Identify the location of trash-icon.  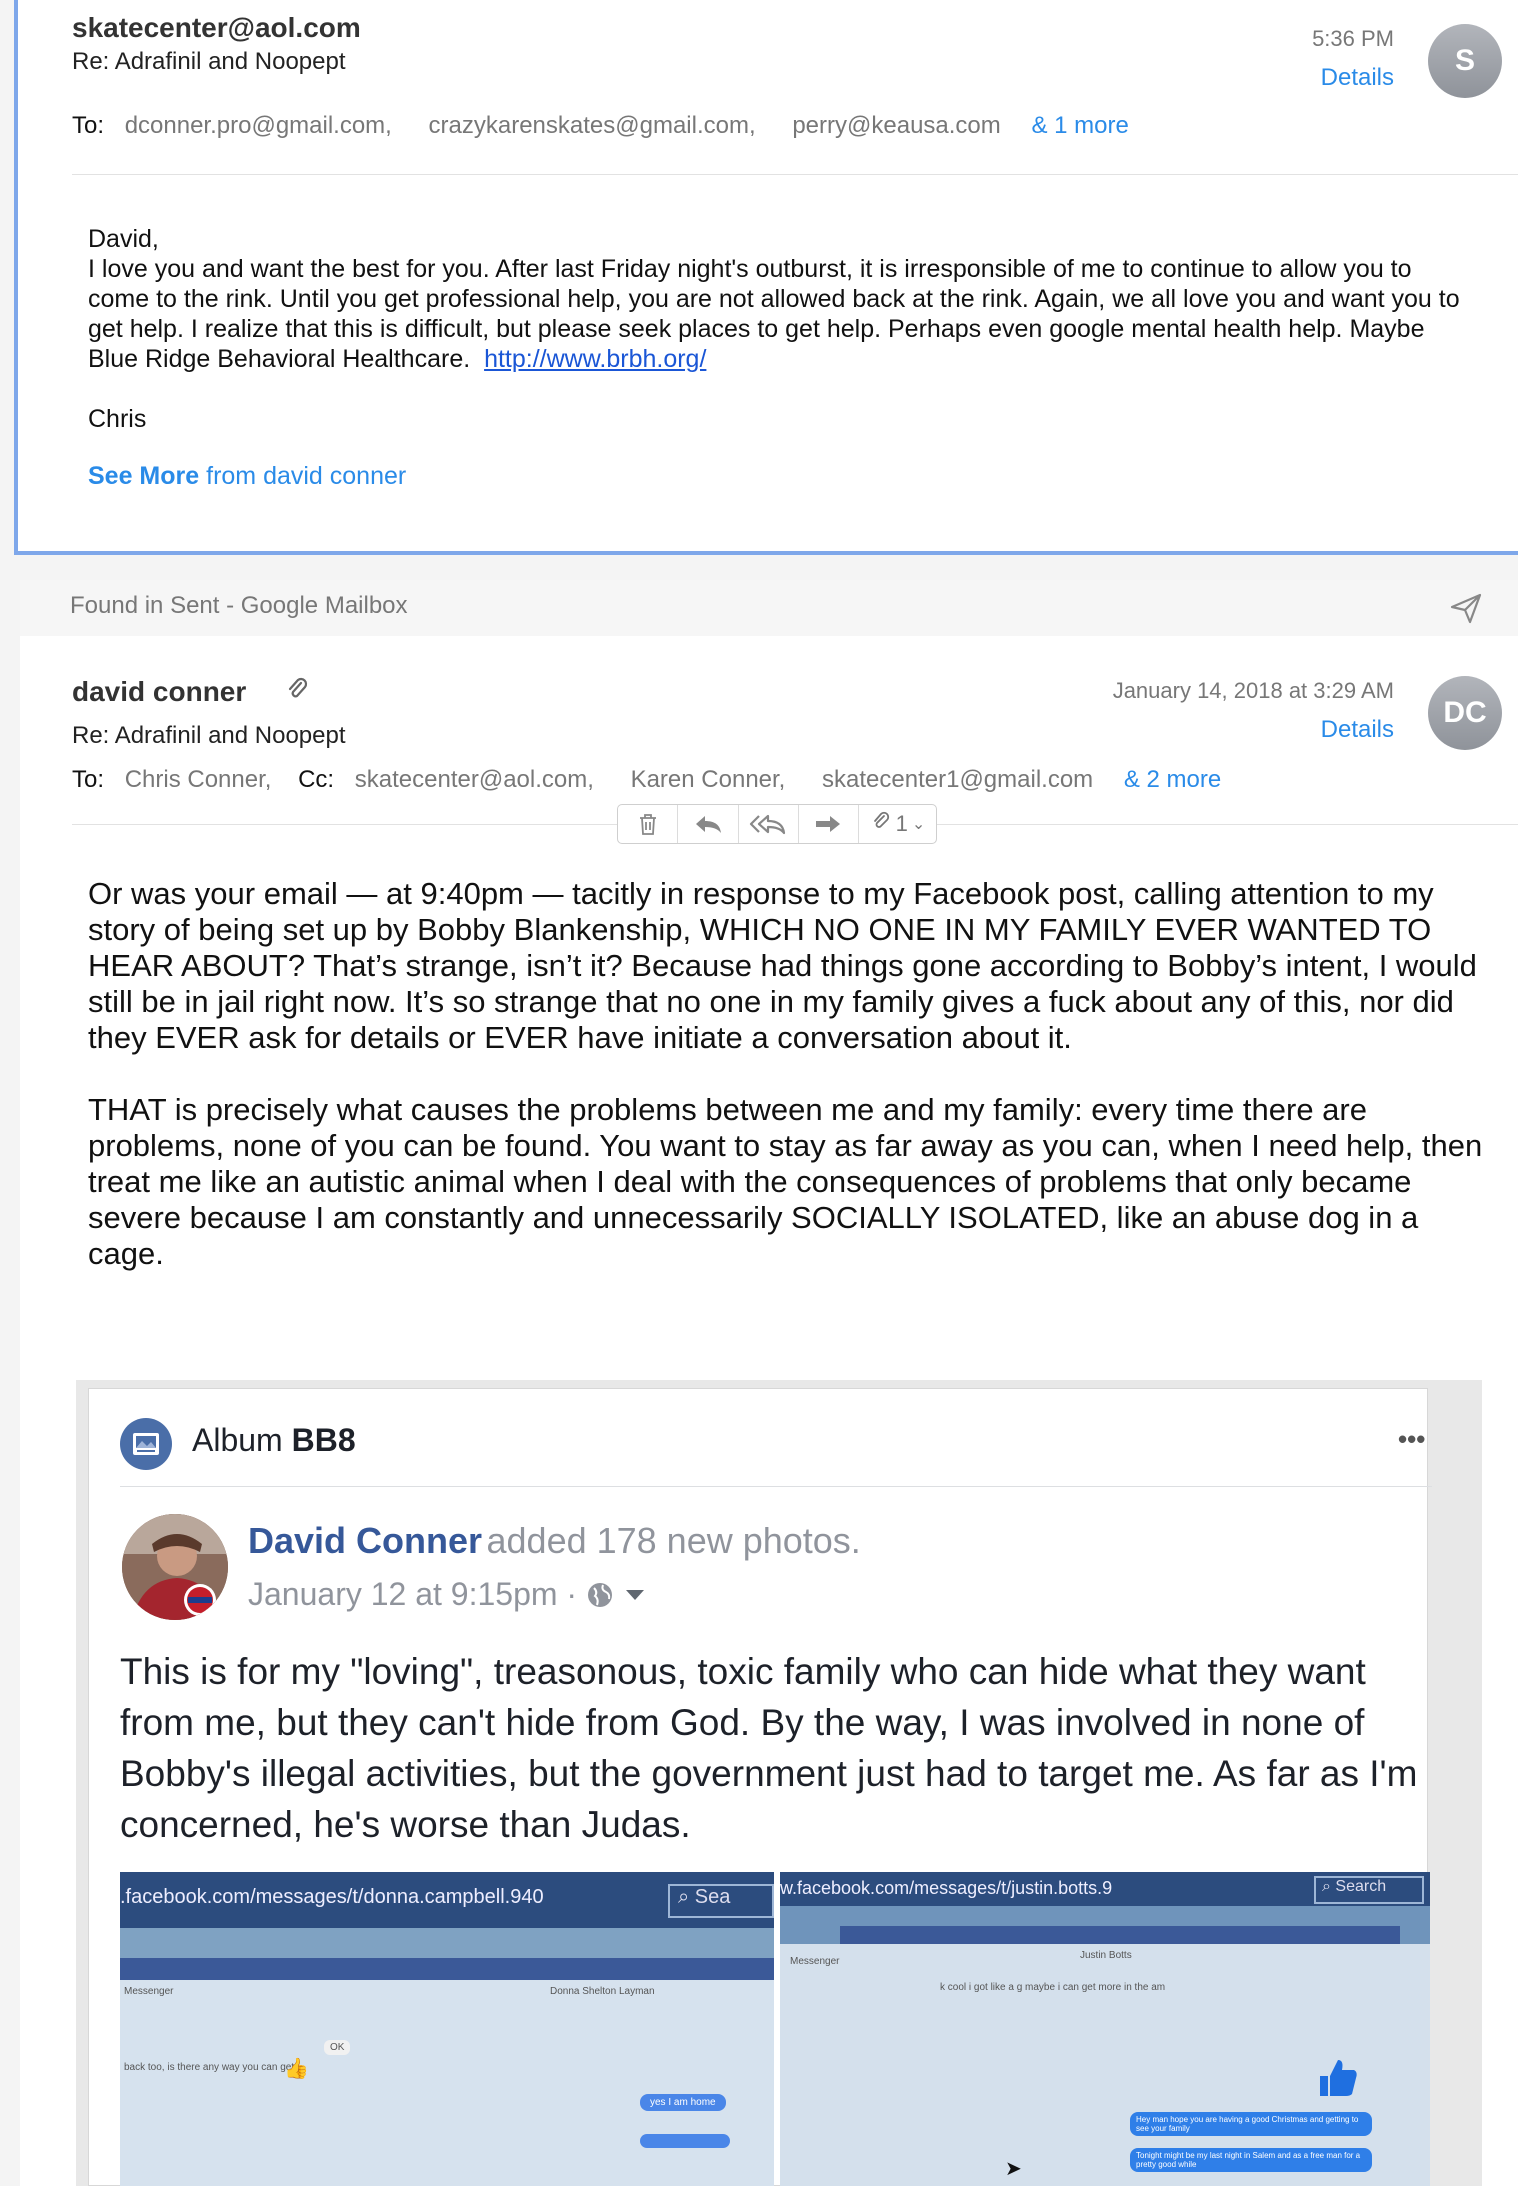
(648, 824).